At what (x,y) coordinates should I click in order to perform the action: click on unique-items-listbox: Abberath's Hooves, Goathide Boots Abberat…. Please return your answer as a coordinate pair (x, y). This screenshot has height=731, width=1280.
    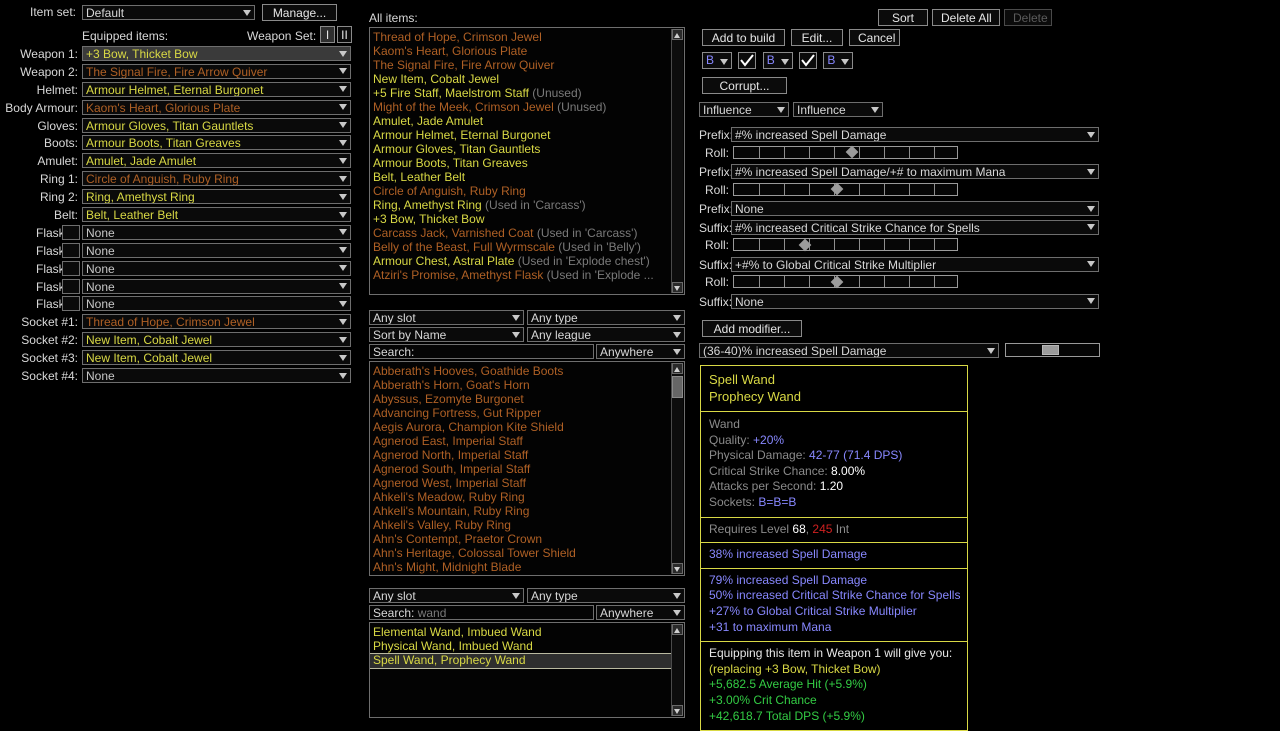
    Looking at the image, I should click on (527, 468).